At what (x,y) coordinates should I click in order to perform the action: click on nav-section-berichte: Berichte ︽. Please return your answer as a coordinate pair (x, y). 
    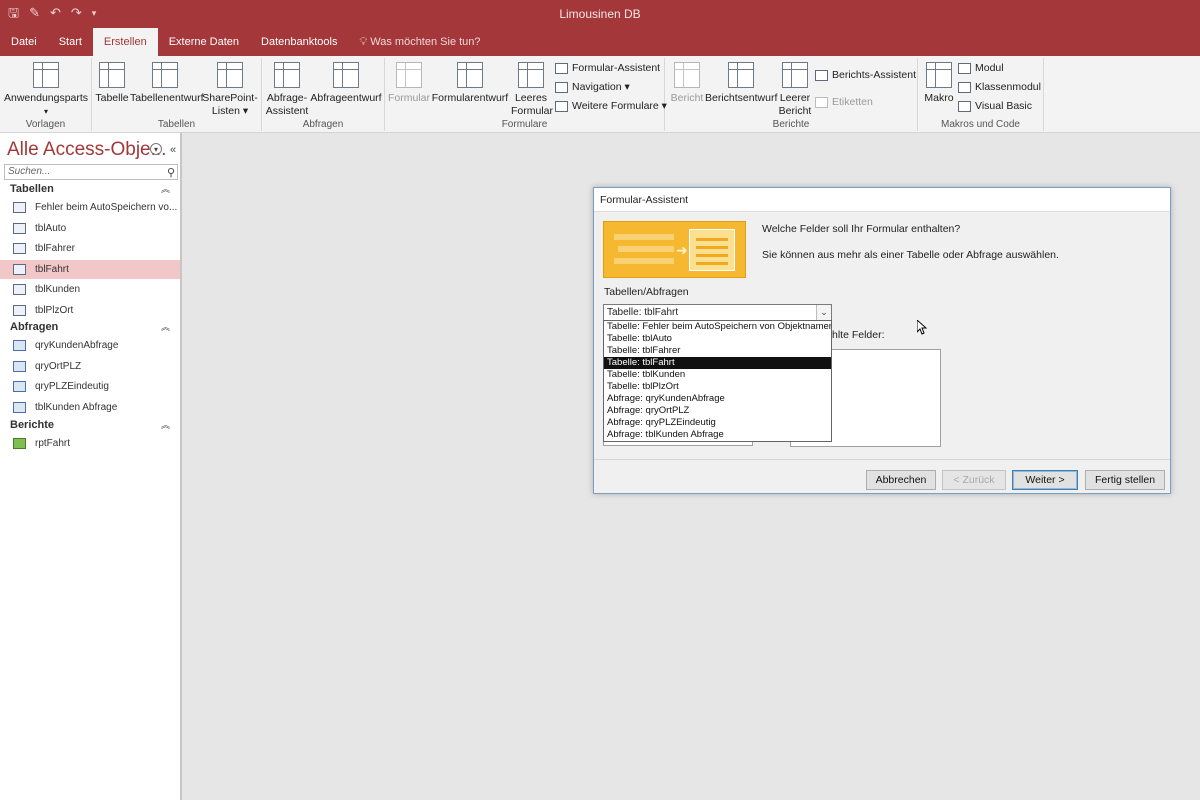
    Looking at the image, I should click on (90, 425).